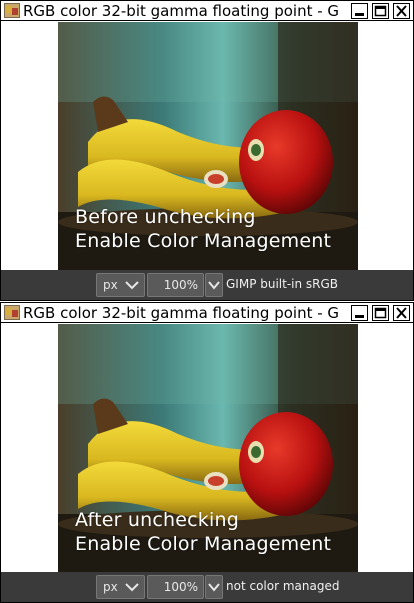 This screenshot has height=603, width=414. What do you see at coordinates (283, 586) in the screenshot?
I see `color-profile-label: not color managed` at bounding box center [283, 586].